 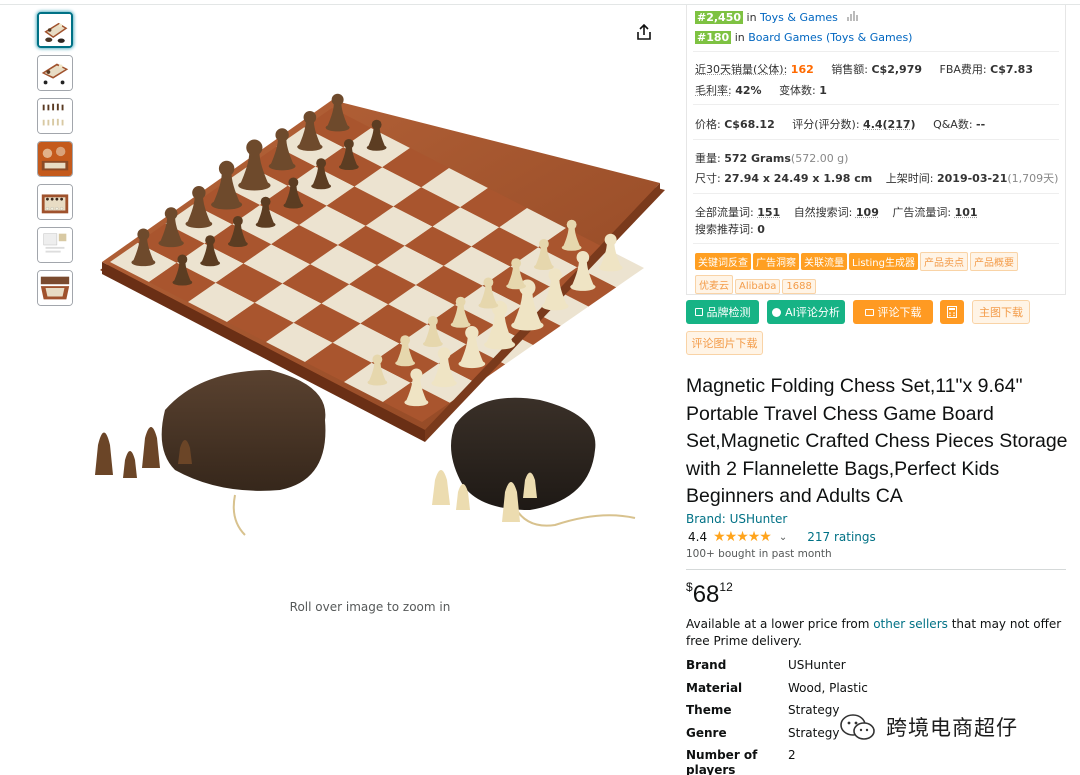 I want to click on traffic-all-label: 全部流量词:, so click(x=724, y=212).